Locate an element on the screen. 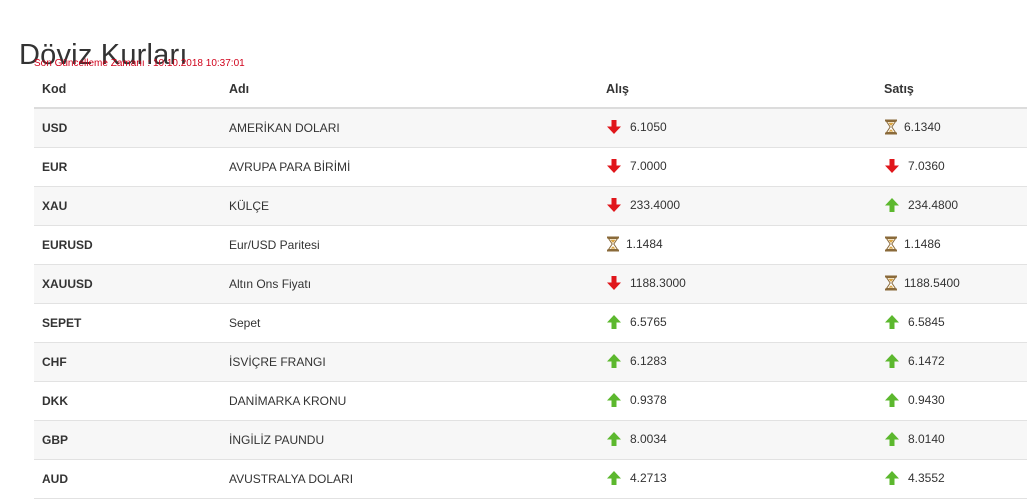 This screenshot has width=1027, height=502. sell-cell: 1188.5400 is located at coordinates (951, 284).